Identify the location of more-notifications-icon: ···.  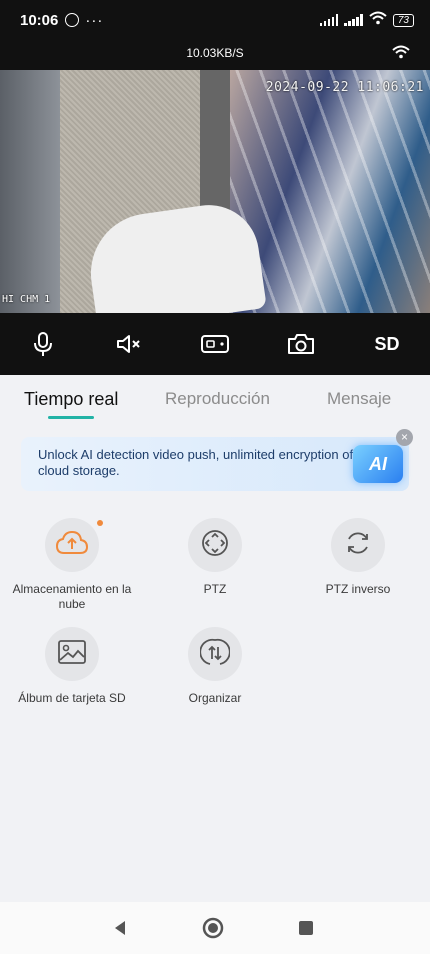
(94, 20).